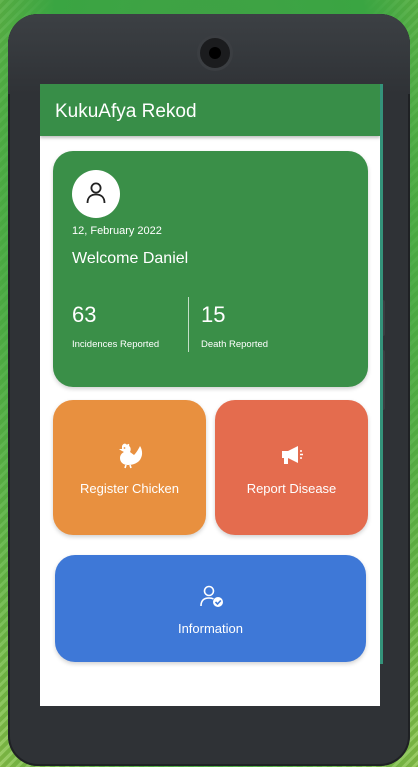 The width and height of the screenshot is (418, 767). Describe the element at coordinates (235, 344) in the screenshot. I see `deaths-label: Death Reported` at that location.